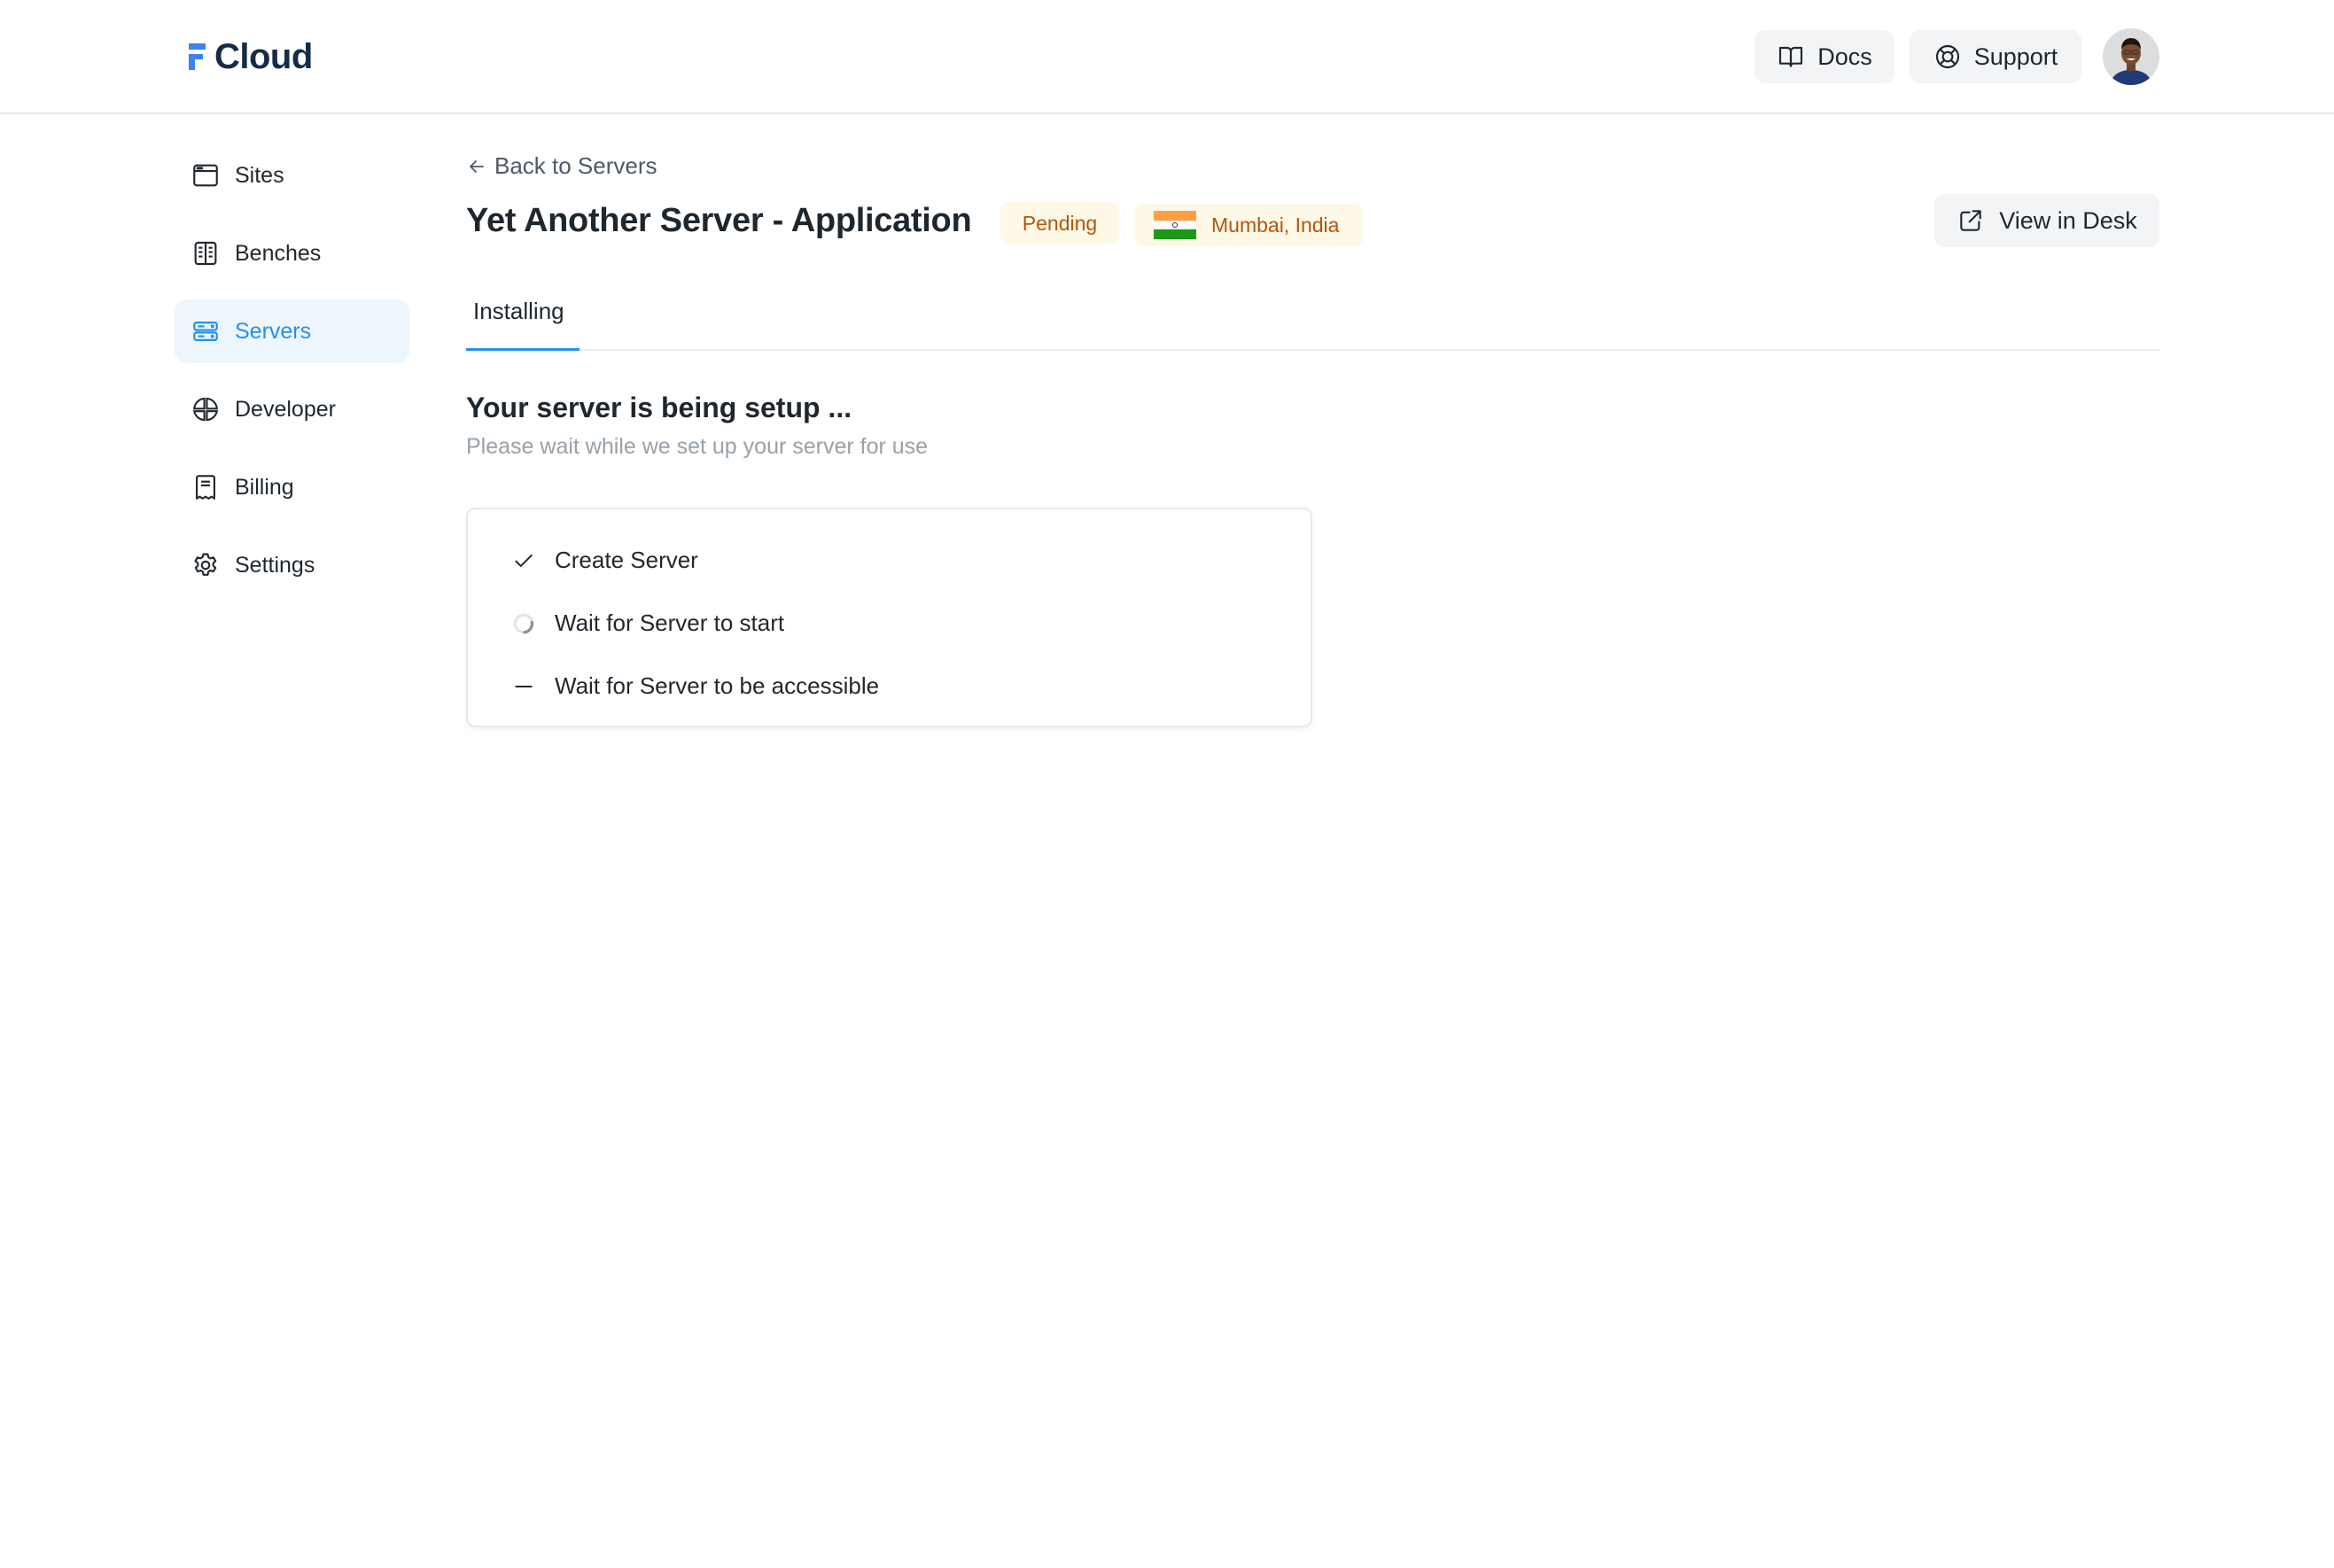 The image size is (2334, 1568). I want to click on sidebar-nav: Sites Benches Servers Developer Billing, so click(292, 377).